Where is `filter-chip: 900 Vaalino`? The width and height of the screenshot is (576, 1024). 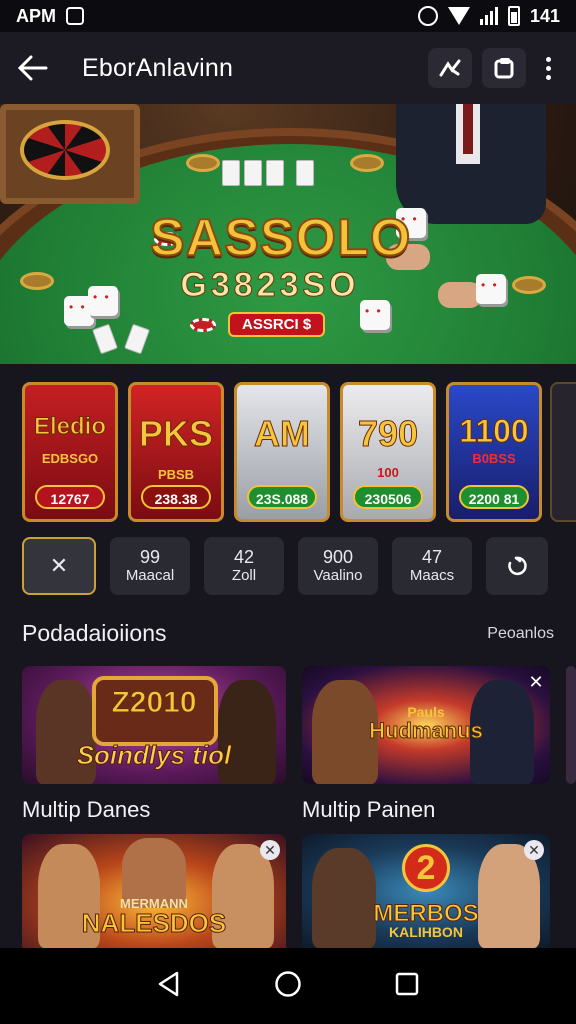
filter-chip: 900 Vaalino is located at coordinates (338, 566).